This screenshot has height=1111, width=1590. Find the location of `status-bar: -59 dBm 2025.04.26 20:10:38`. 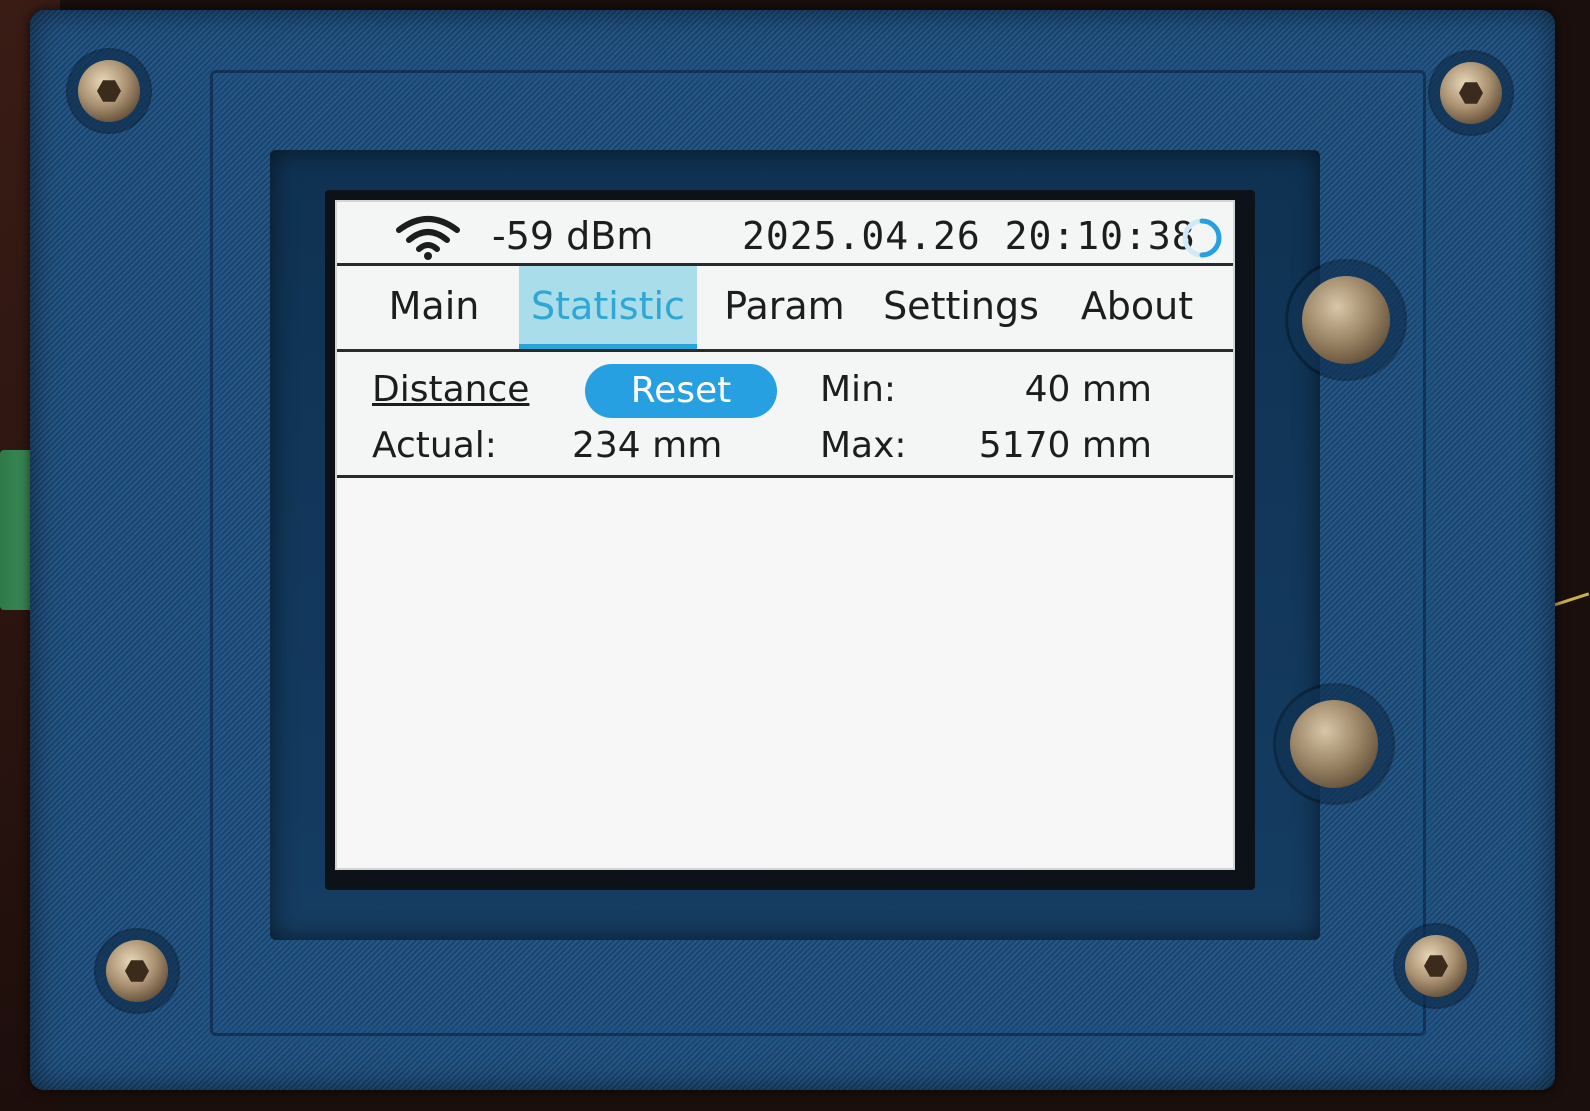

status-bar: -59 dBm 2025.04.26 20:10:38 is located at coordinates (785, 234).